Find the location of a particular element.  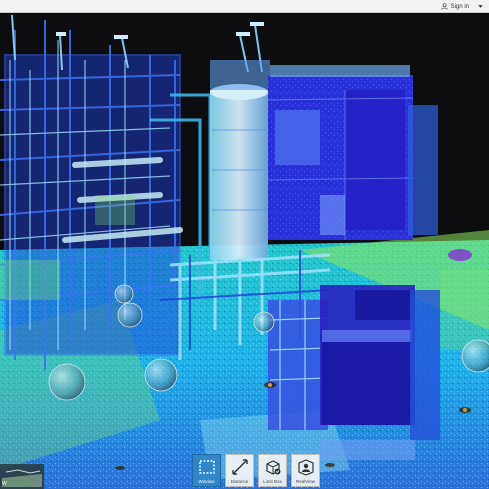

limit-box-tool-button: Limit Box is located at coordinates (272, 470).